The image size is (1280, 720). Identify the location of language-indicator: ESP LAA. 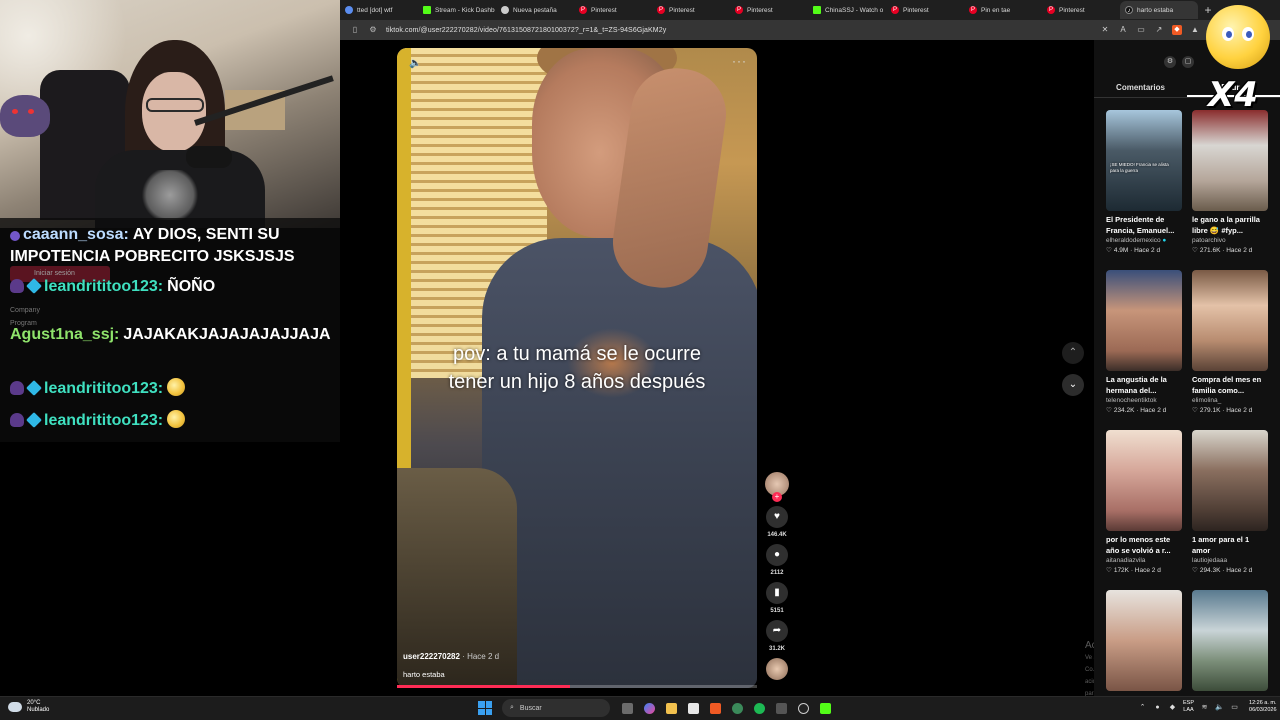
(1188, 707).